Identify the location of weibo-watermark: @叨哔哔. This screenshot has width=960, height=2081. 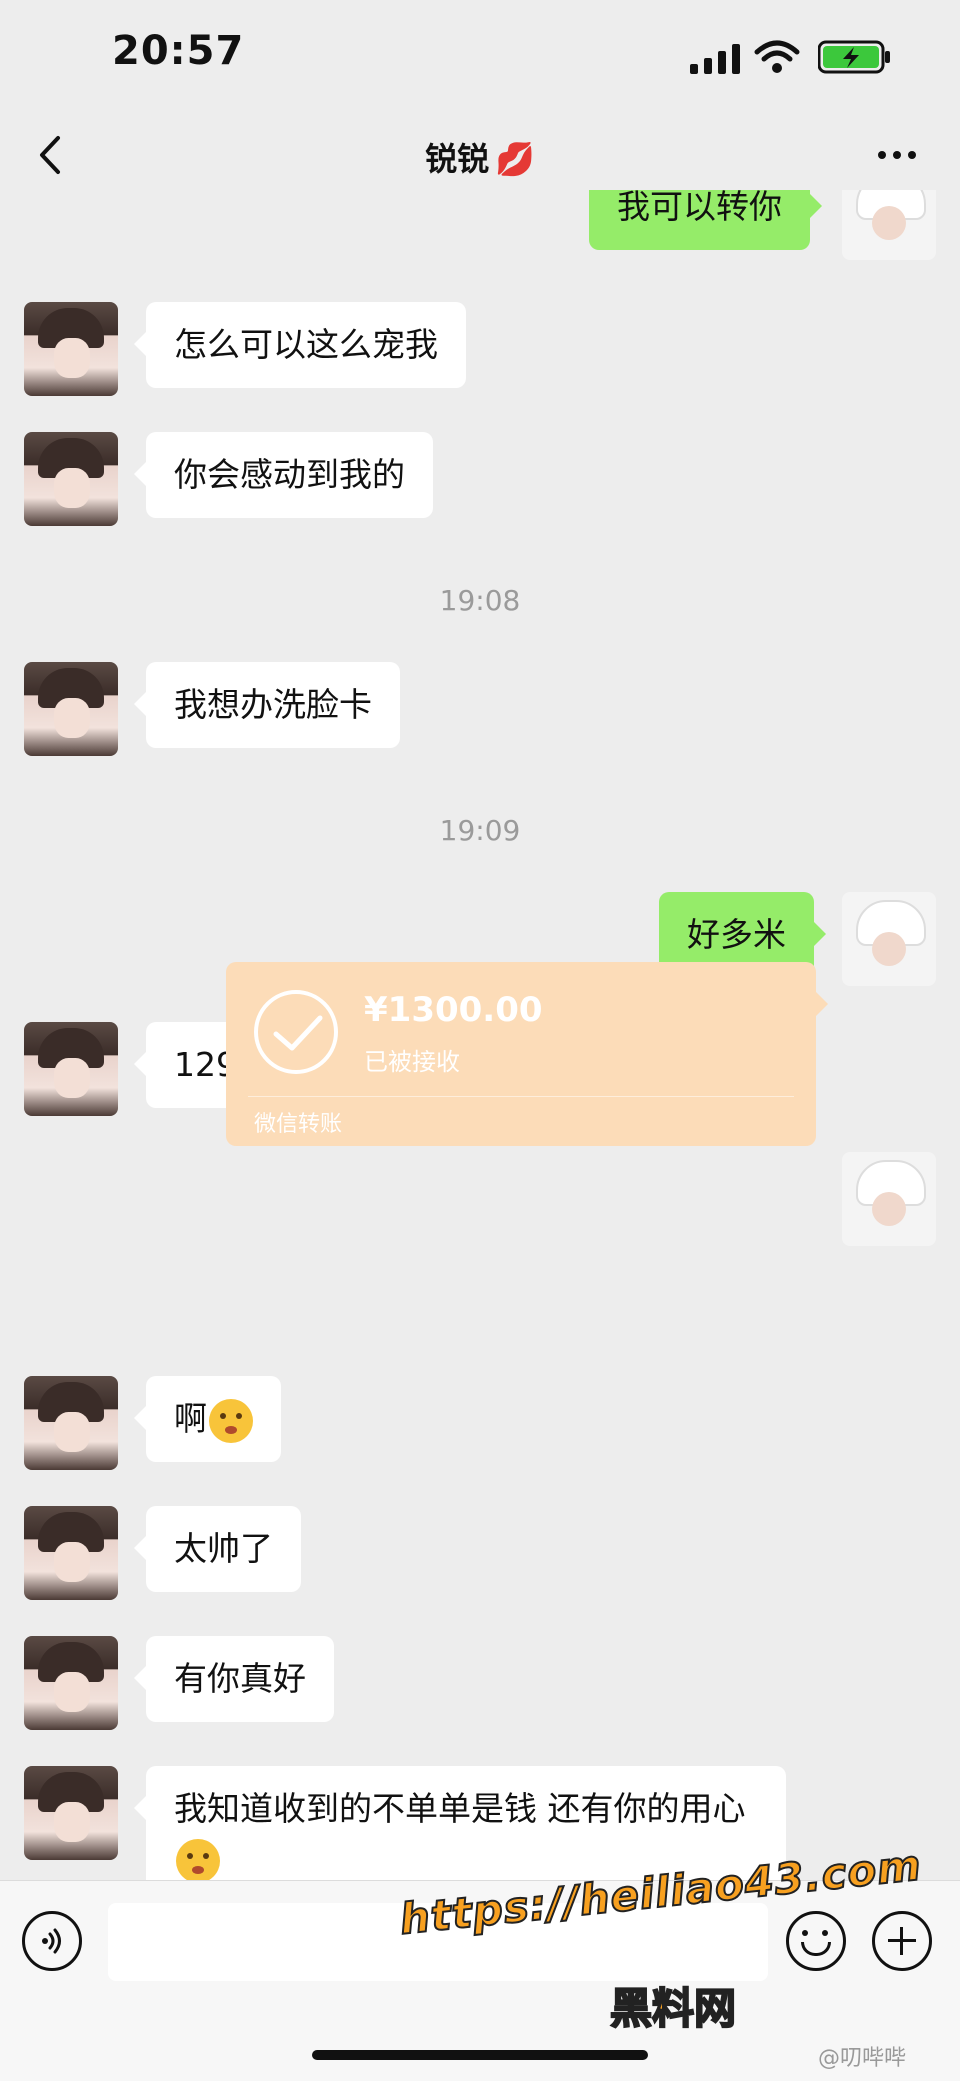
(862, 2058).